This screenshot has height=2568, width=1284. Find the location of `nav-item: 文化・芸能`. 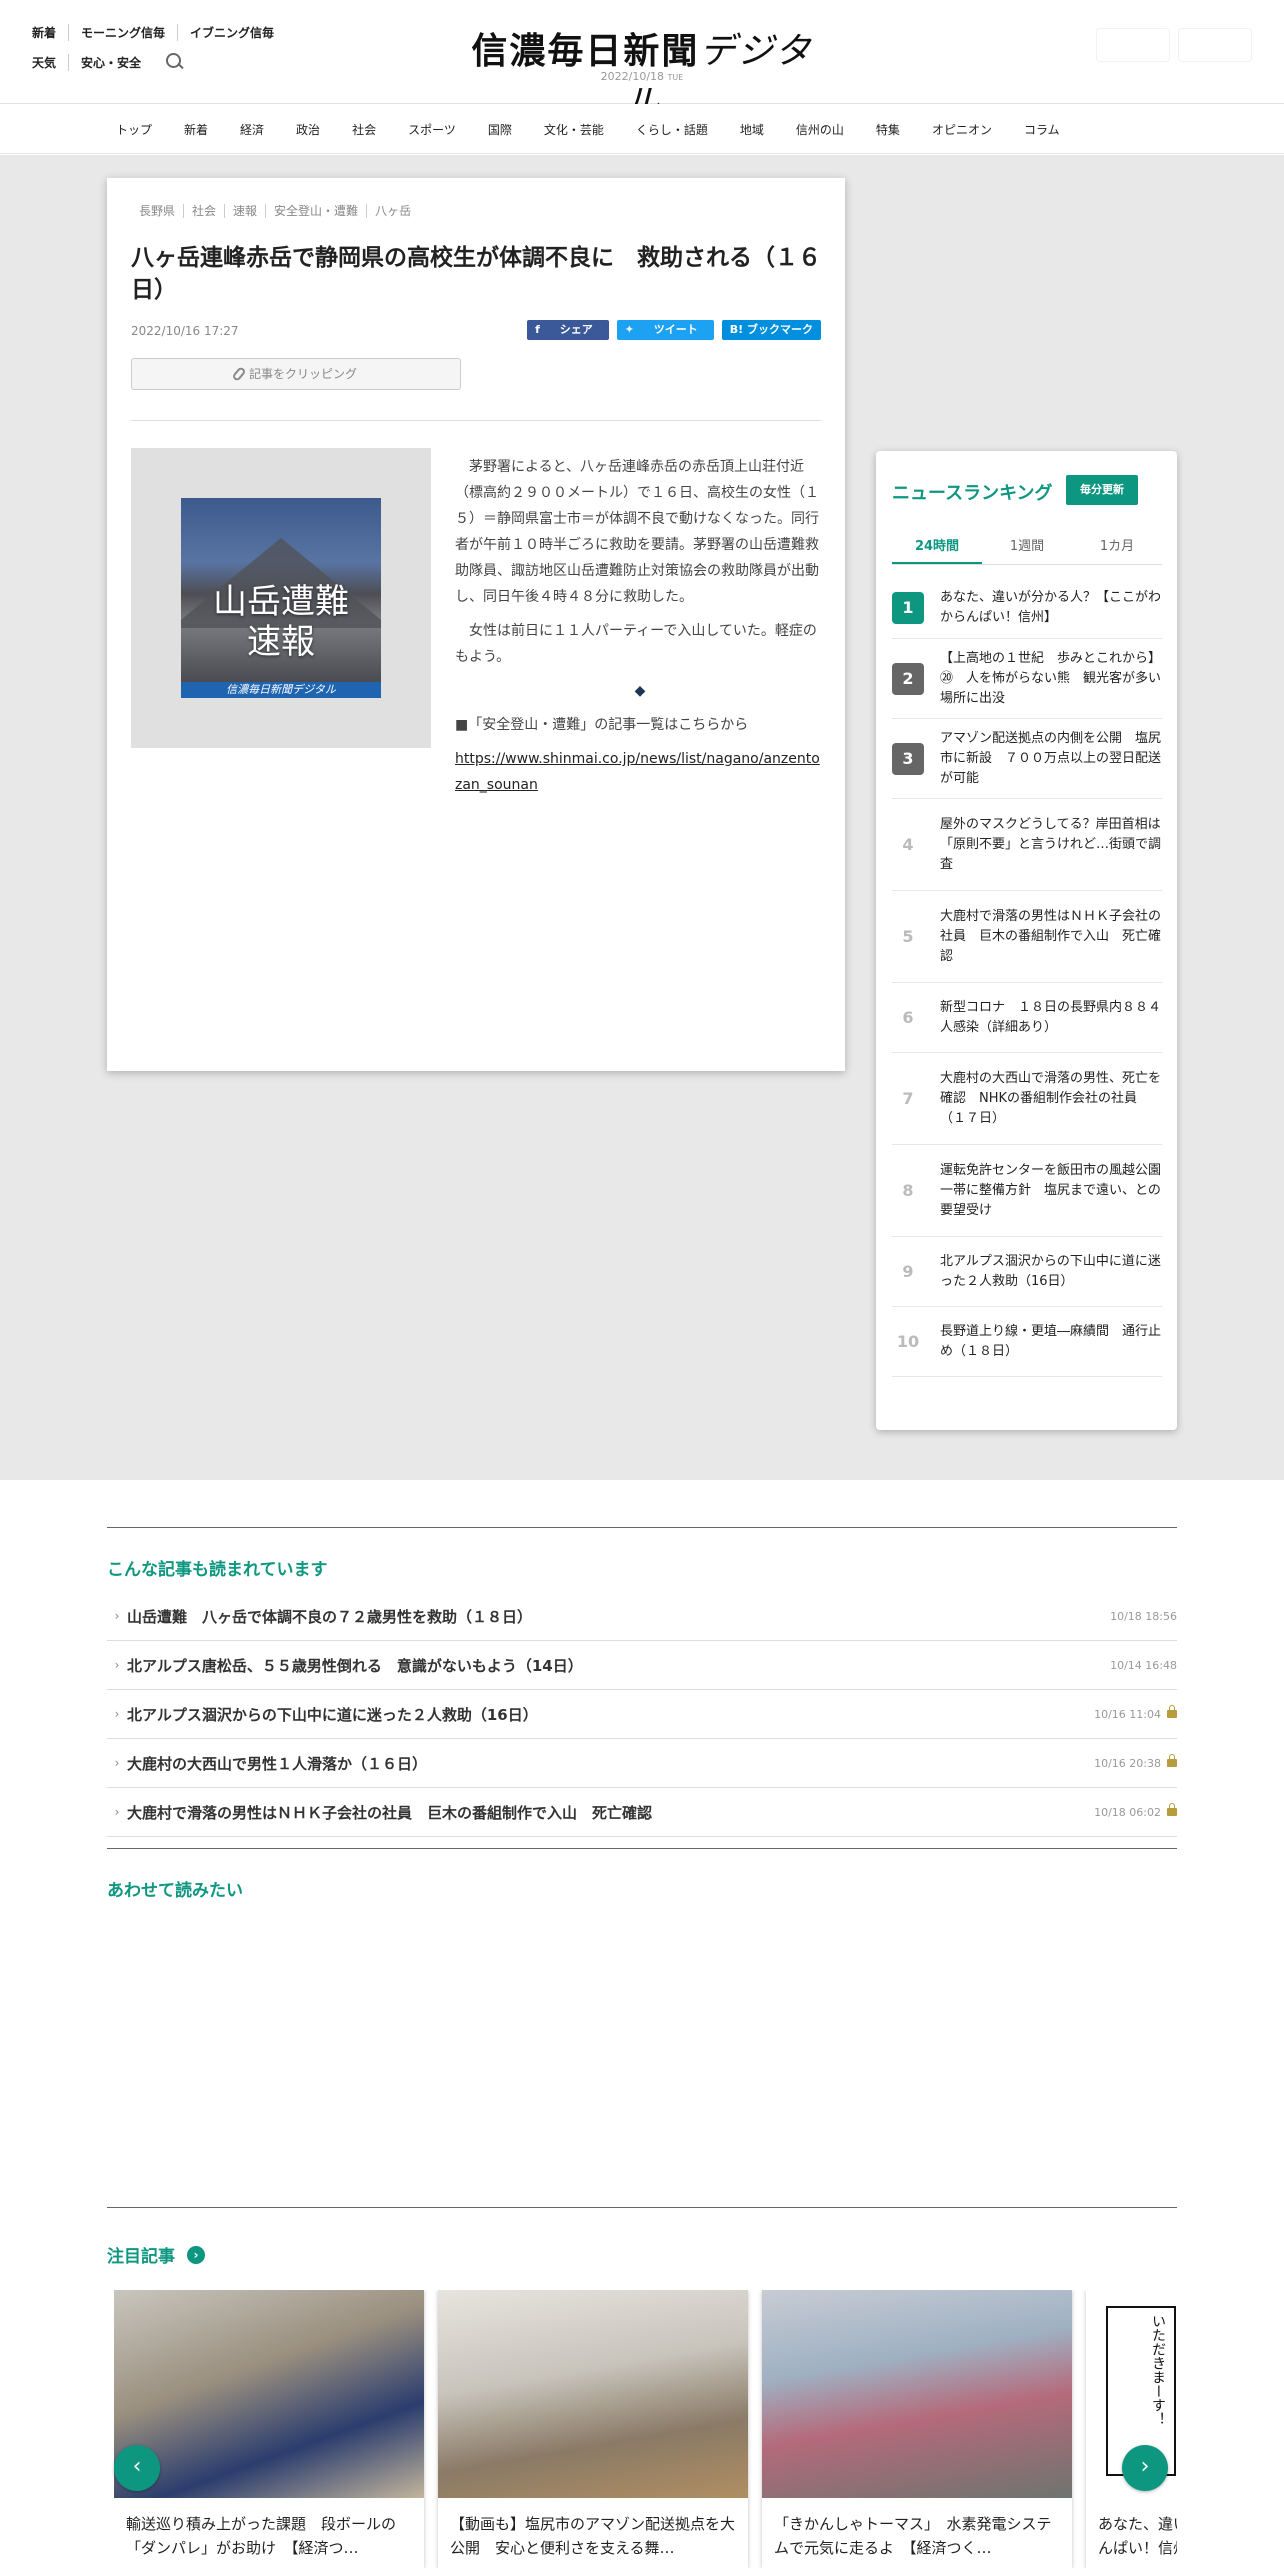

nav-item: 文化・芸能 is located at coordinates (574, 129).